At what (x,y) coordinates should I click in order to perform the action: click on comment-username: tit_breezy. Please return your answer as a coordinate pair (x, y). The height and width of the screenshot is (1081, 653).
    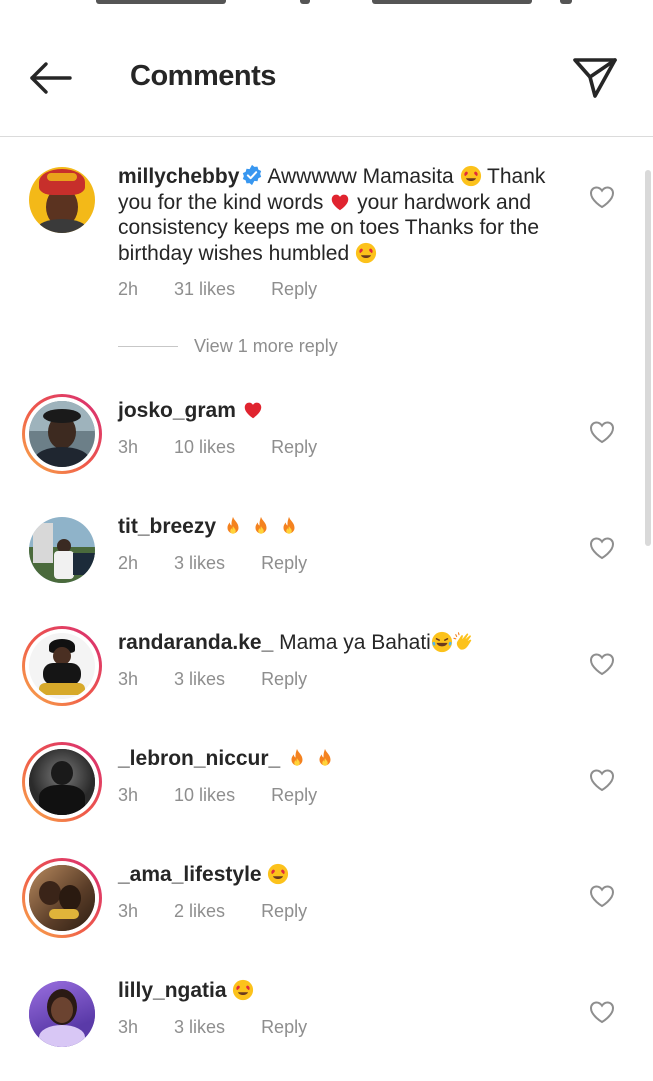
    Looking at the image, I should click on (167, 526).